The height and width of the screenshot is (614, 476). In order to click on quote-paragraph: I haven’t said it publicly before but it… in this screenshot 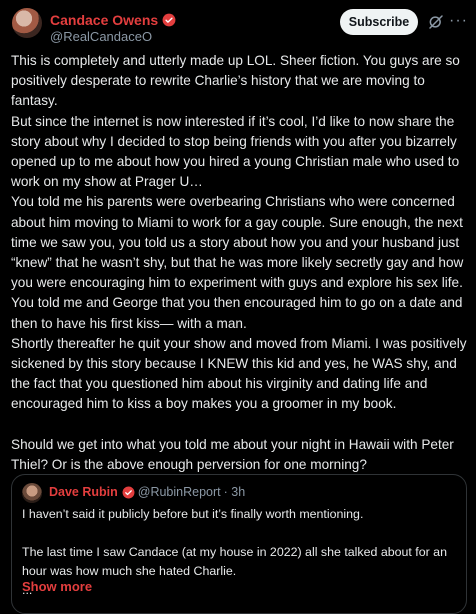, I will do `click(193, 514)`.